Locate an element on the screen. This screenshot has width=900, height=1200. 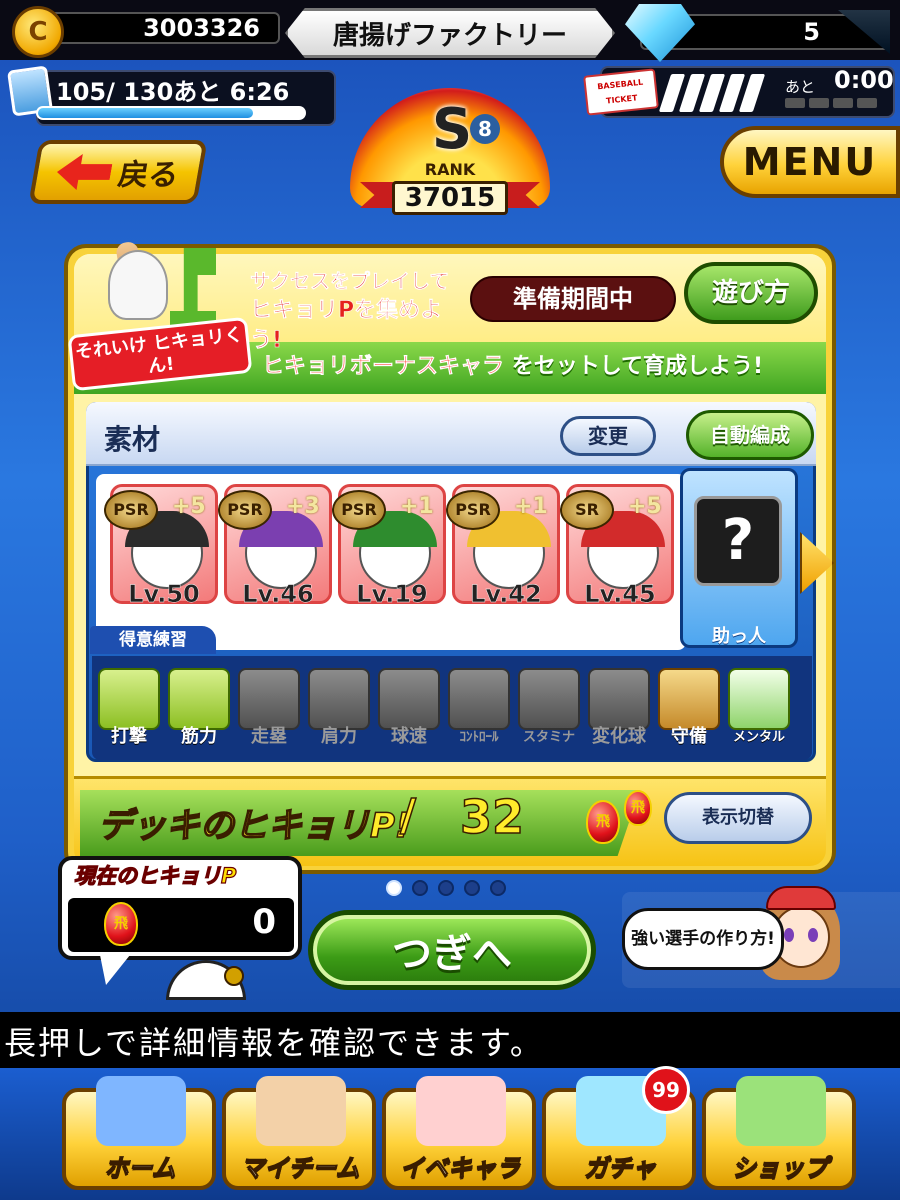
bonus-chara-rest: をセットして育成しよう! is located at coordinates (637, 366).